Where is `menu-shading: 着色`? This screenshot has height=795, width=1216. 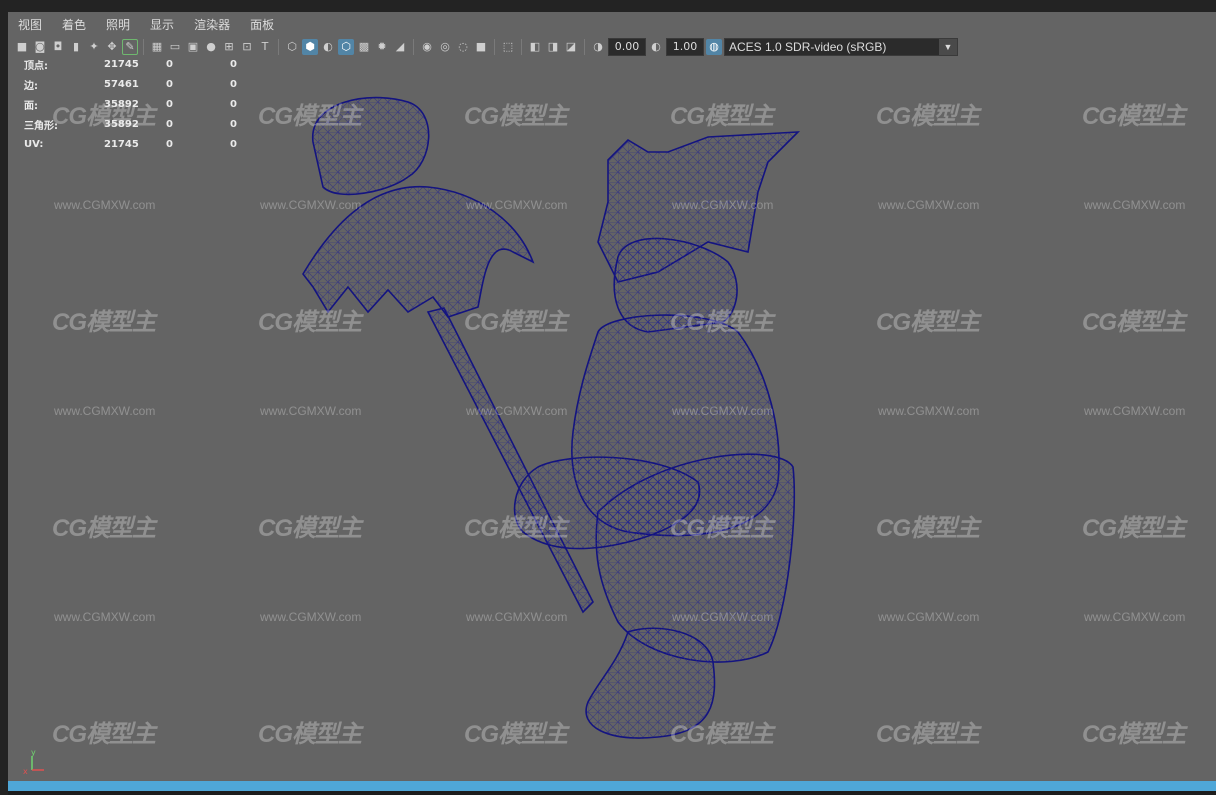 menu-shading: 着色 is located at coordinates (74, 25).